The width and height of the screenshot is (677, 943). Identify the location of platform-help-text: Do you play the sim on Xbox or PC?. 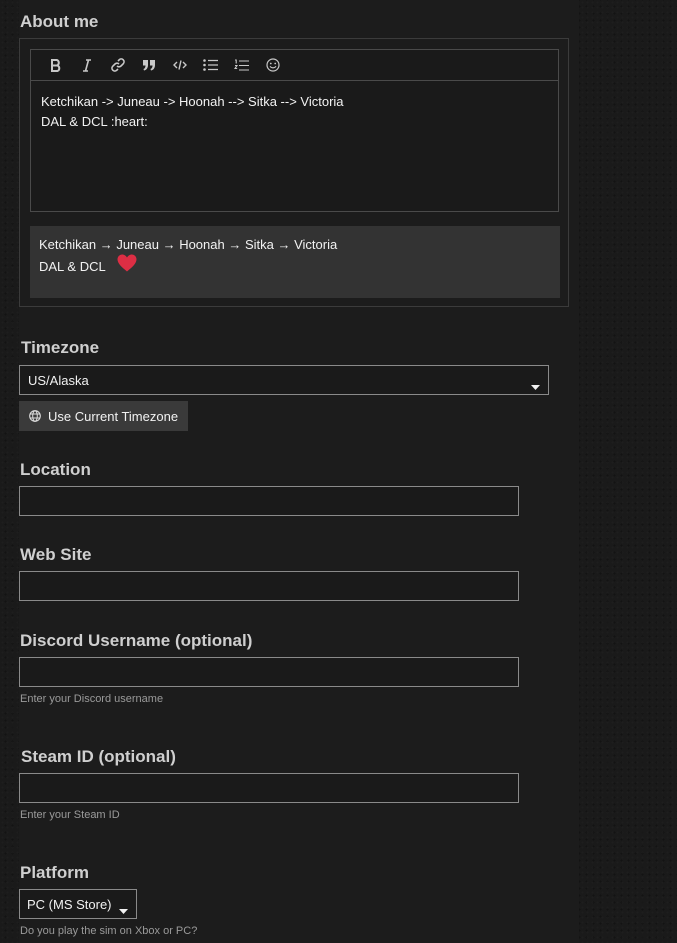
(109, 931).